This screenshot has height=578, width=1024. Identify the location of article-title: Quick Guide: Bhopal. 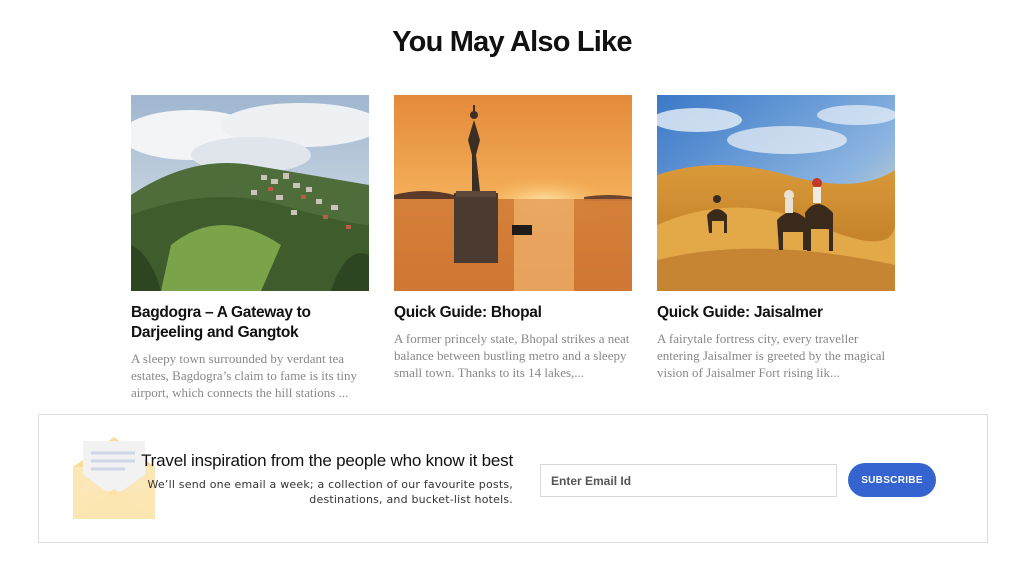
(513, 313).